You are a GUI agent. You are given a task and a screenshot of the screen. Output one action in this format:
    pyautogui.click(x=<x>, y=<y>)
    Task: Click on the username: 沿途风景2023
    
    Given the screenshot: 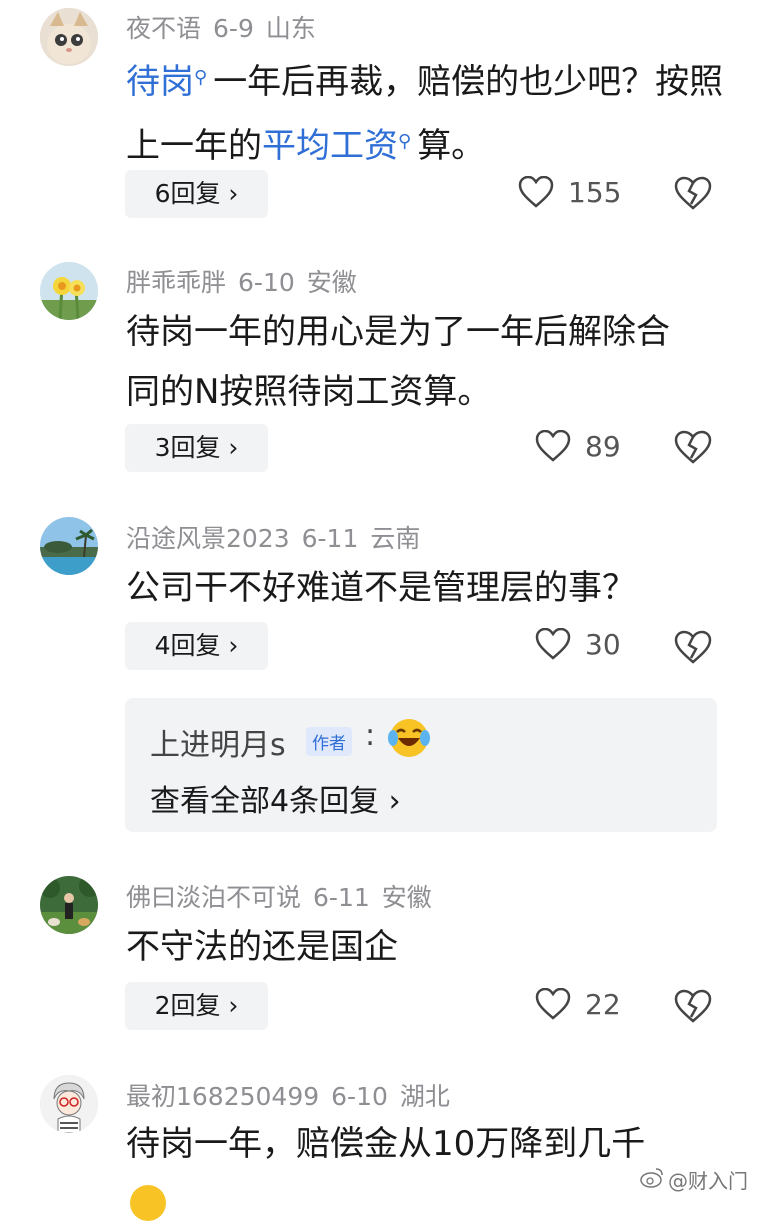 What is the action you would take?
    pyautogui.click(x=208, y=538)
    